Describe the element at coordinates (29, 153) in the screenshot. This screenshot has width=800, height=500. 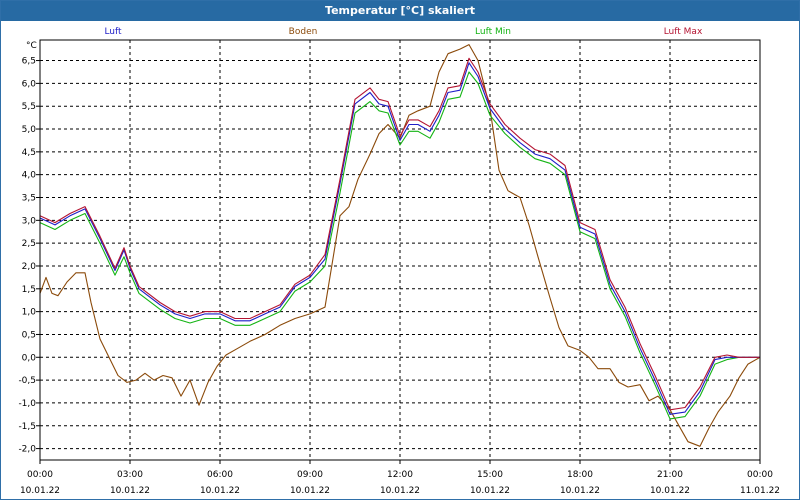
I see `y-tick-label: 4,5` at that location.